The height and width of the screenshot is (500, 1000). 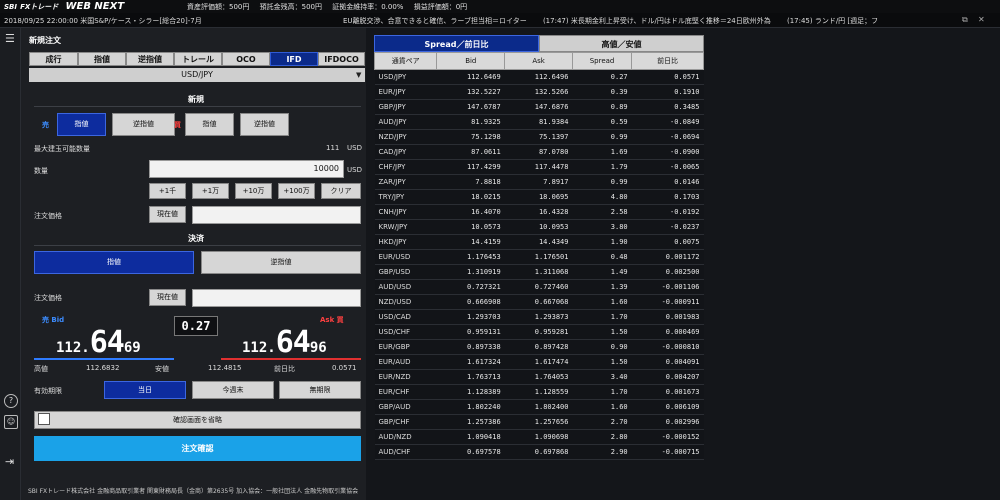 I want to click on new-current-price-button: 現在値, so click(x=167, y=214).